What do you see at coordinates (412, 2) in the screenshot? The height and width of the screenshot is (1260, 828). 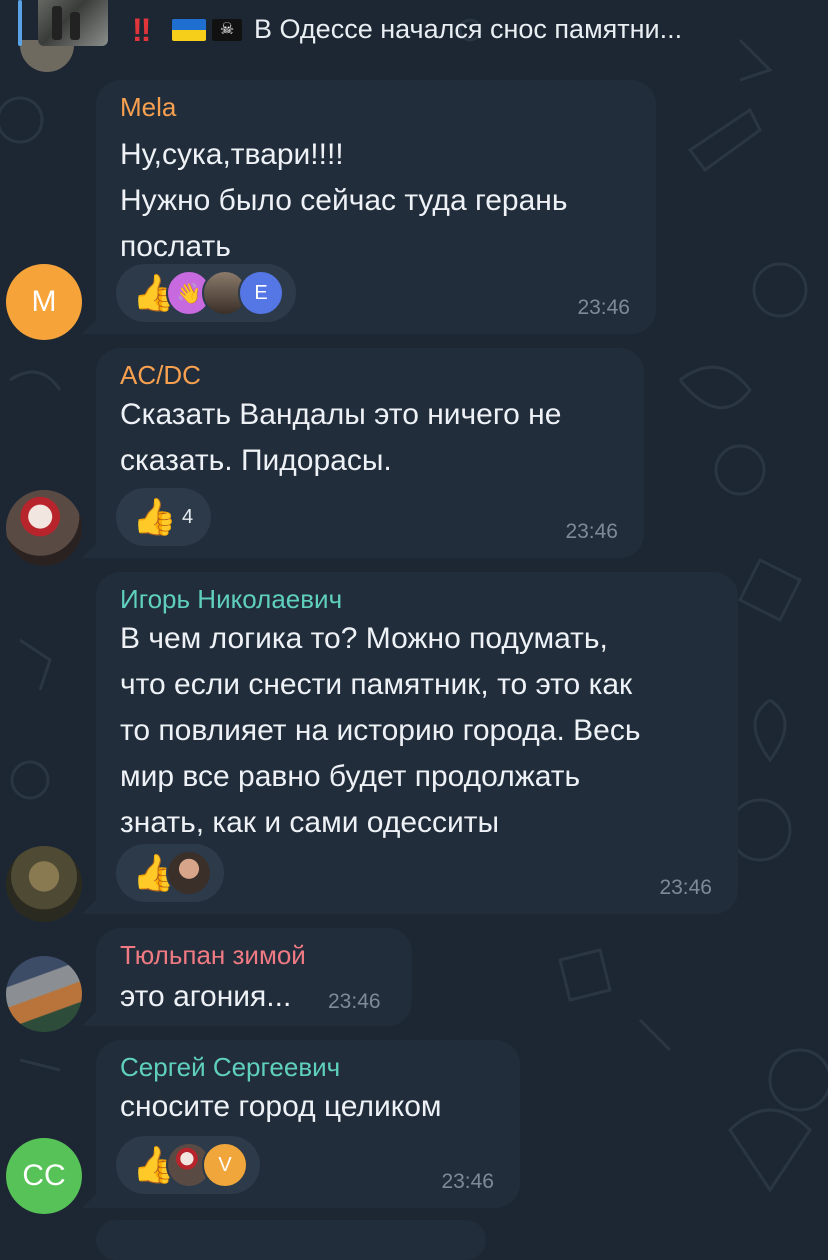 I see `reply-title-overflow` at bounding box center [412, 2].